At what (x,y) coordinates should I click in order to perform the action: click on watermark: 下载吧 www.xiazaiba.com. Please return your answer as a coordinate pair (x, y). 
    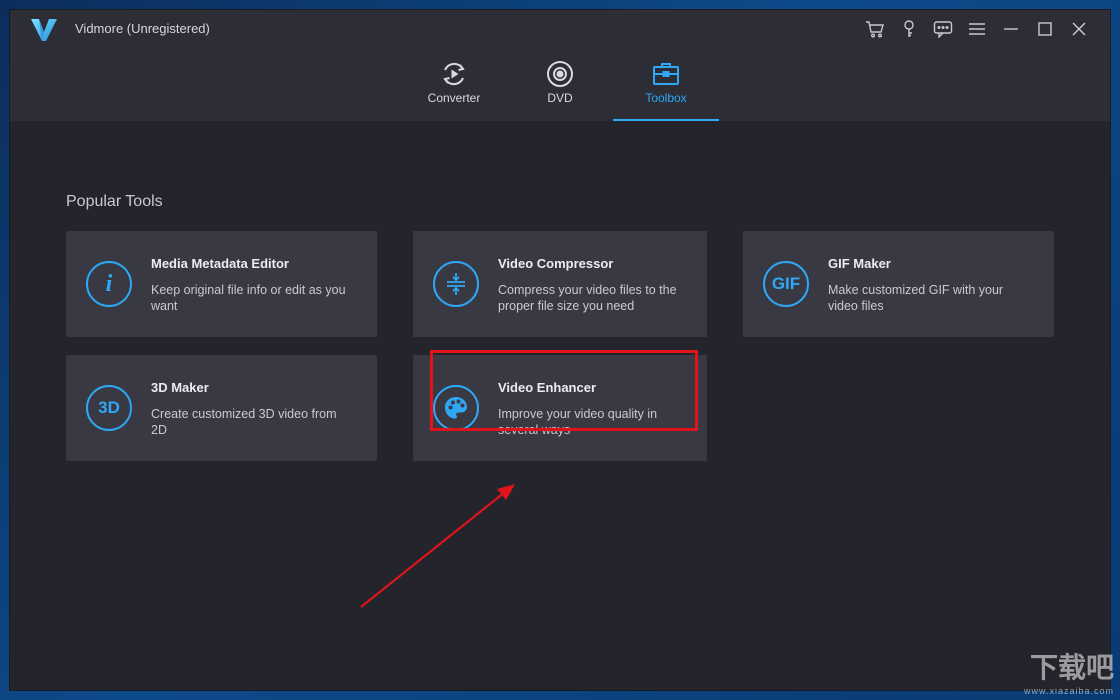
    Looking at the image, I should click on (1069, 671).